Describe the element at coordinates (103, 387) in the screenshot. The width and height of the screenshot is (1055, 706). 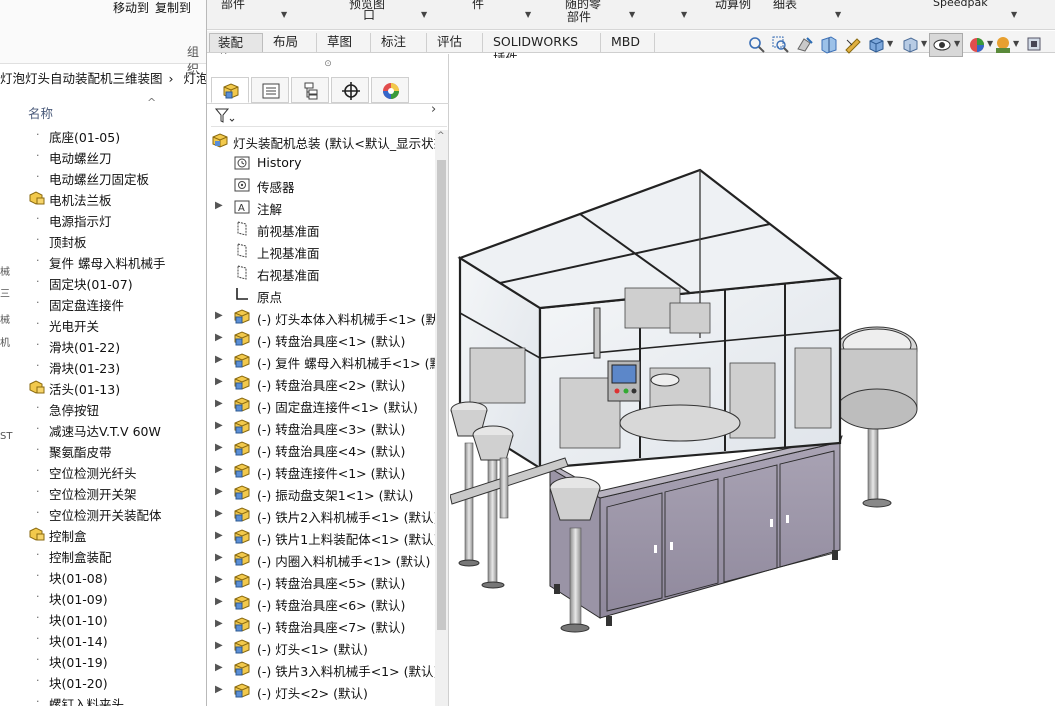
I see `file-list-item: 活头(01-13)` at that location.